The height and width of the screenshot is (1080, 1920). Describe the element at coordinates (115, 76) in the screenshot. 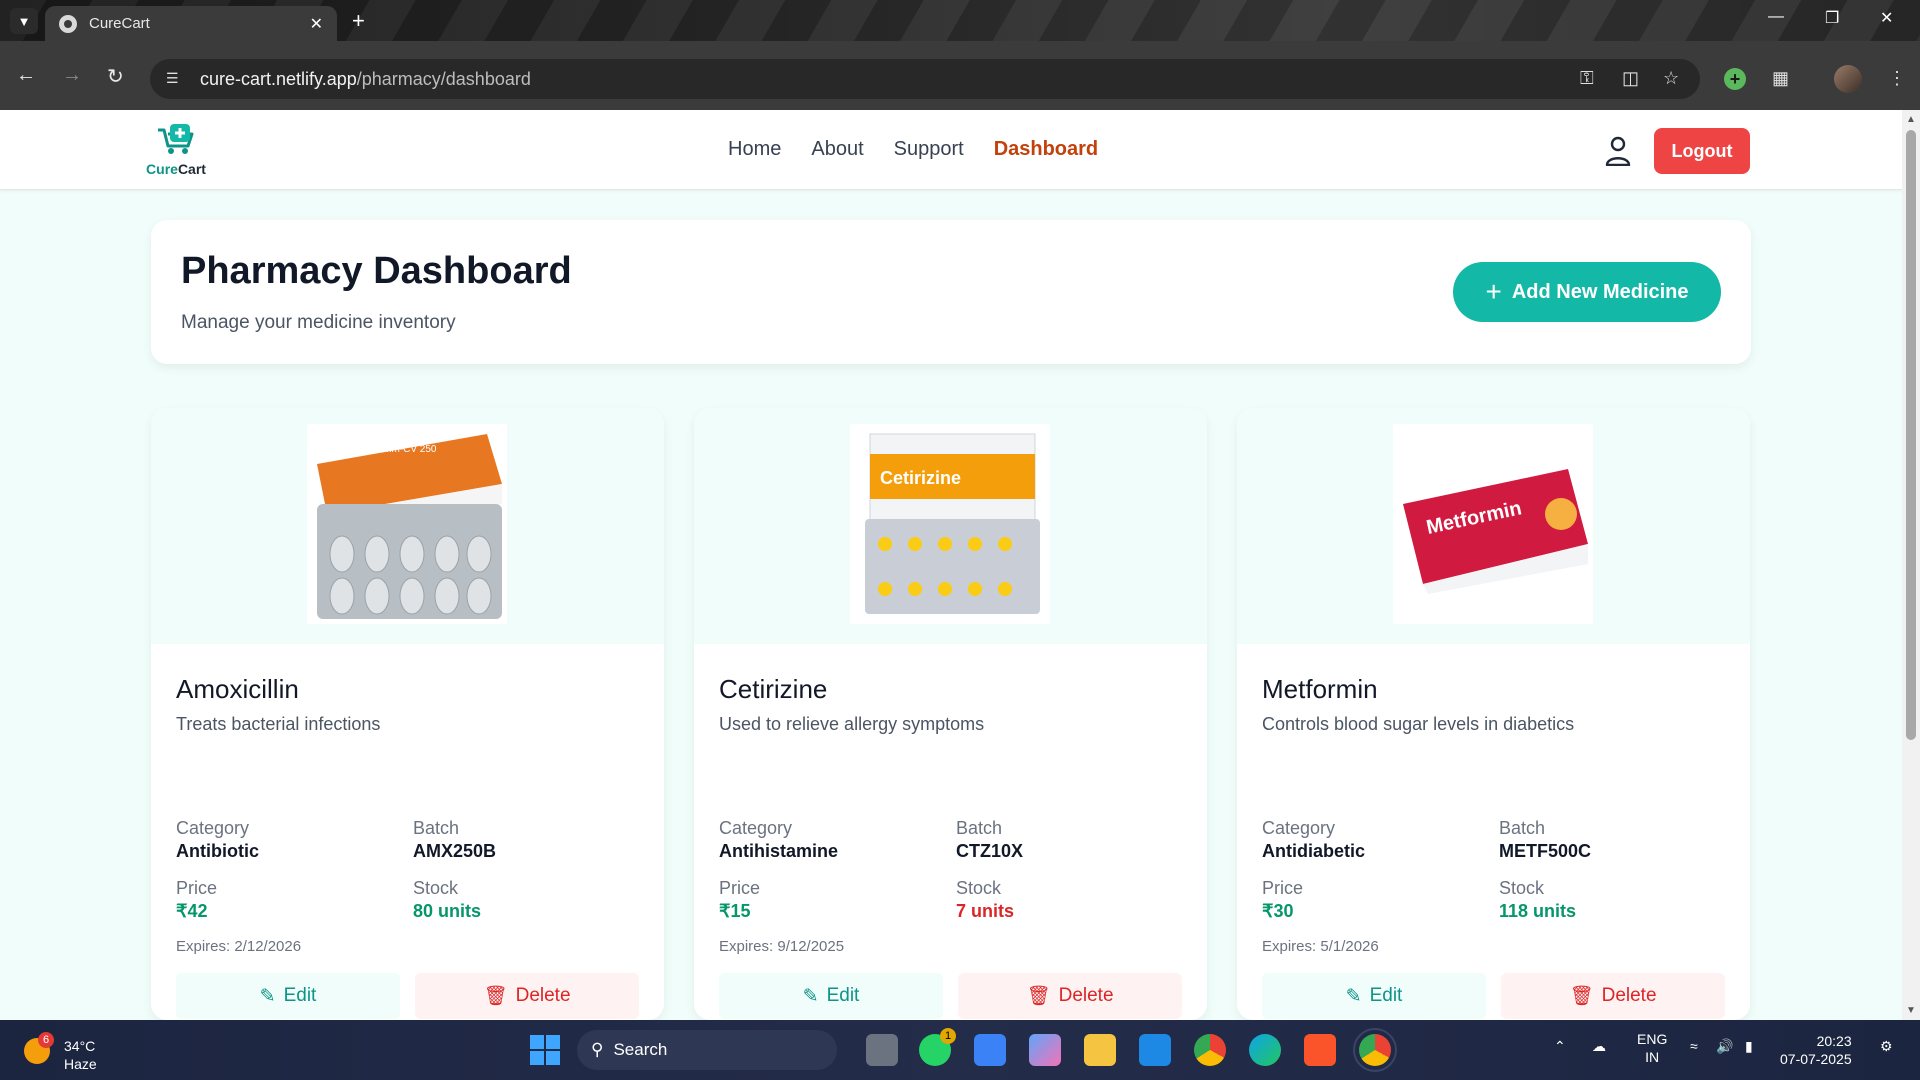

I see `reload-icon: ↻` at that location.